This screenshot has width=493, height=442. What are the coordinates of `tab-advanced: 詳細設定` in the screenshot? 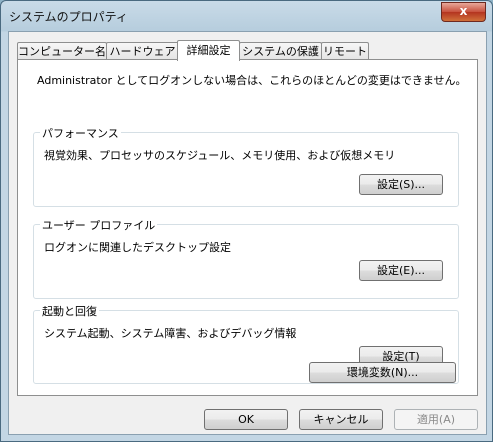 It's located at (208, 50).